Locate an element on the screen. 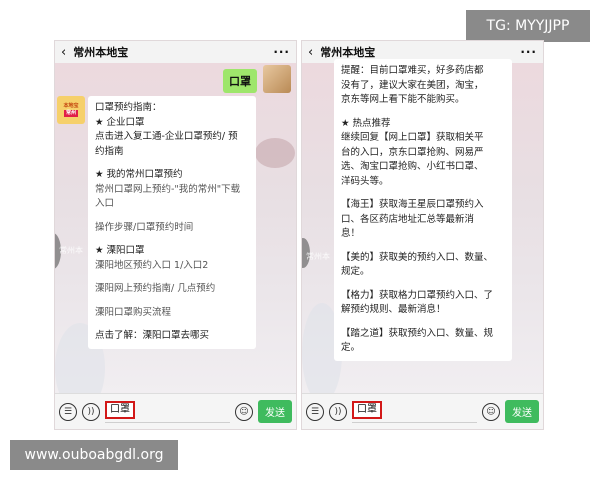  bubble-line: 入口 is located at coordinates (172, 204).